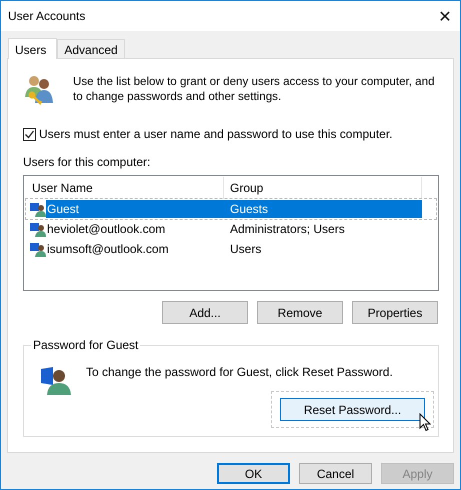 The image size is (461, 490). Describe the element at coordinates (33, 48) in the screenshot. I see `tab: Users` at that location.